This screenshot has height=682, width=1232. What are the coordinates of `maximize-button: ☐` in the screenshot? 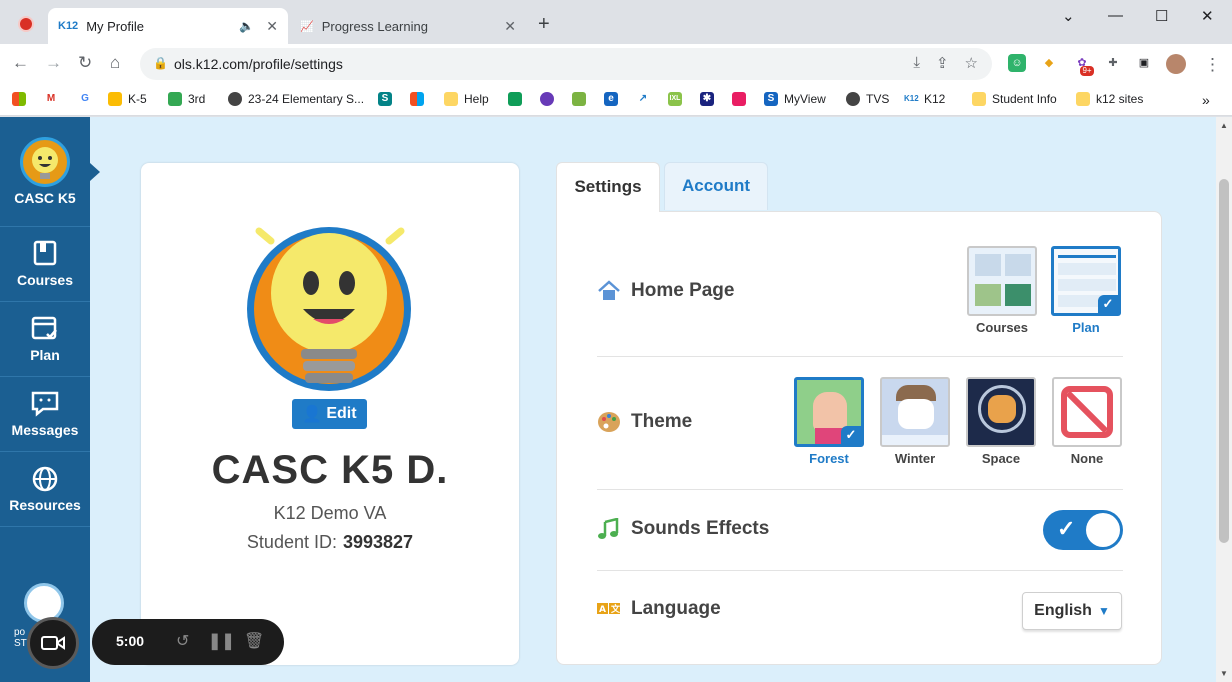 It's located at (1161, 16).